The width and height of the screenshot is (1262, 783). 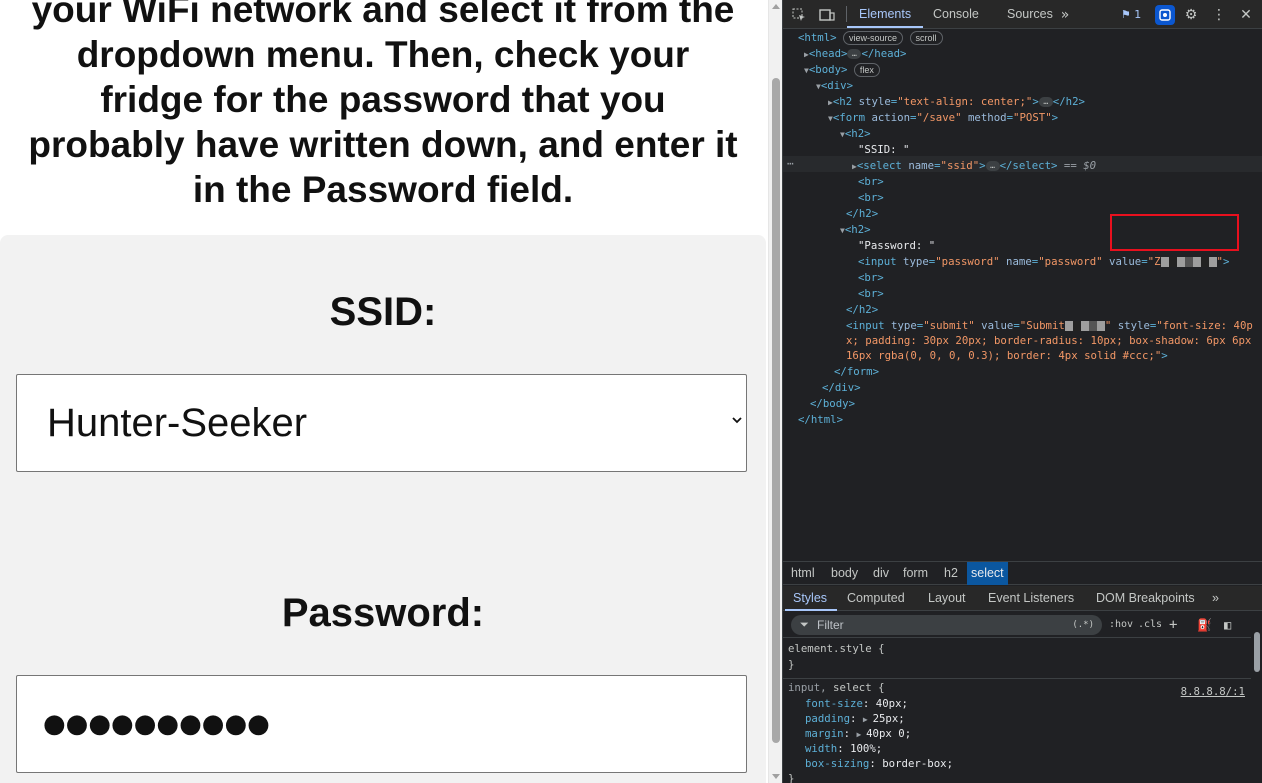 I want to click on element-style-selector: element.style {, so click(x=836, y=648).